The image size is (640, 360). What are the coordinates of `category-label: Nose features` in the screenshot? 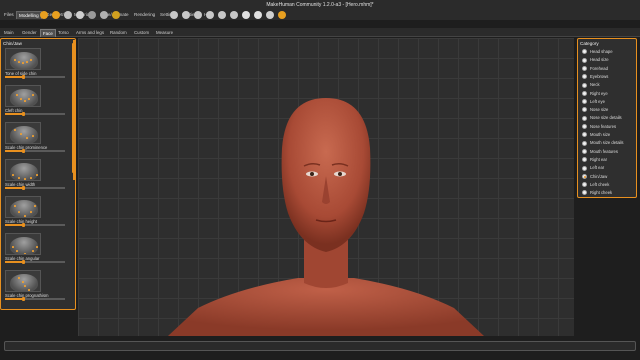 It's located at (603, 126).